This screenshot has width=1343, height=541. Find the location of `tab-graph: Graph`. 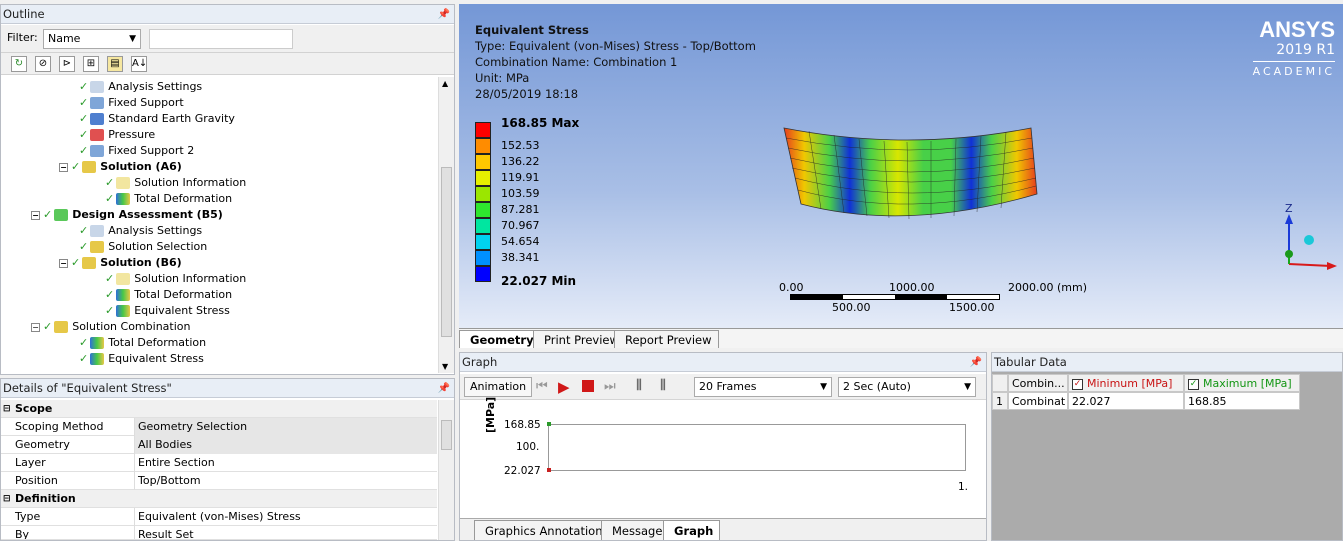

tab-graph: Graph is located at coordinates (692, 530).